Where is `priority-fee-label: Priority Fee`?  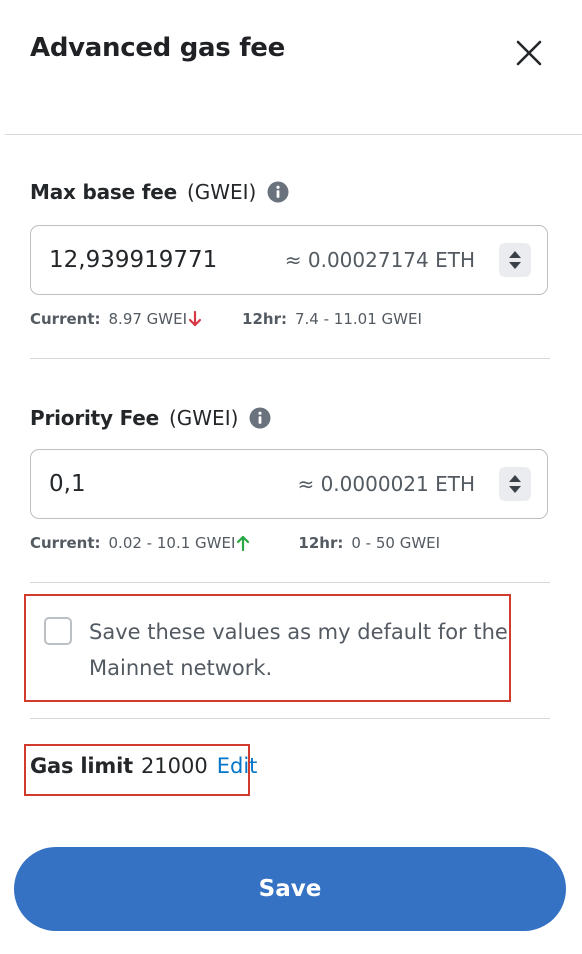 priority-fee-label: Priority Fee is located at coordinates (94, 418).